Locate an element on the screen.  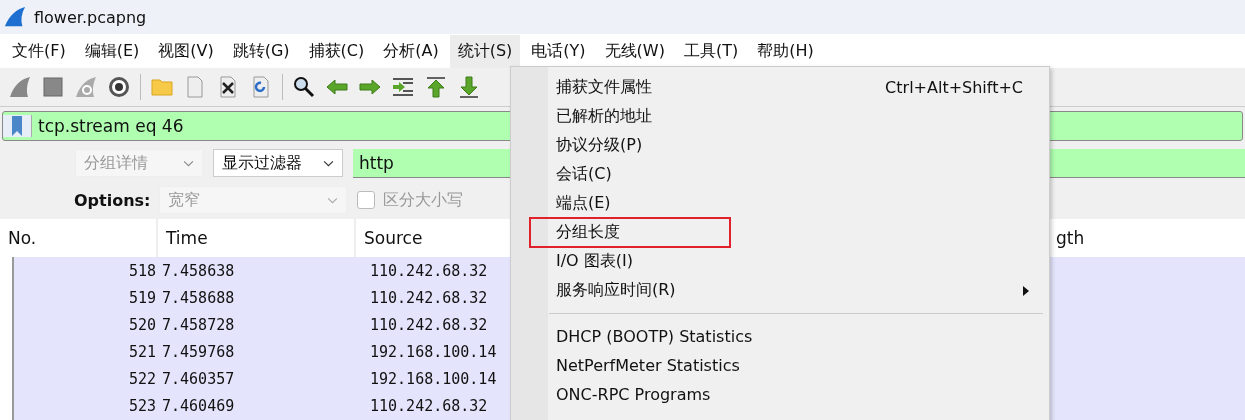
table-cell-text: 7.458728 is located at coordinates (198, 324).